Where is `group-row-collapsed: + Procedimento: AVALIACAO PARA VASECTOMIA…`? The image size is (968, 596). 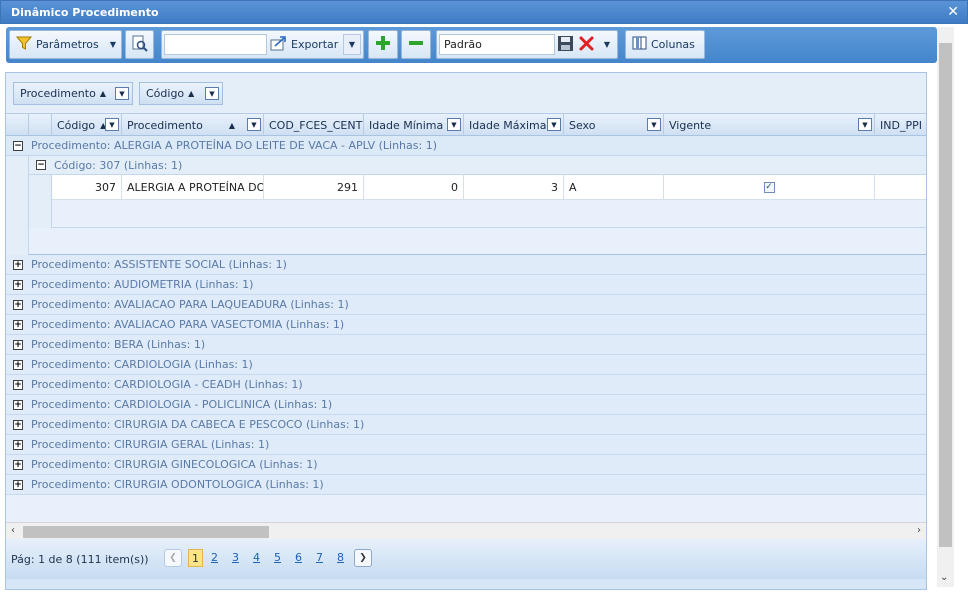 group-row-collapsed: + Procedimento: AVALIACAO PARA VASECTOMIA… is located at coordinates (466, 325).